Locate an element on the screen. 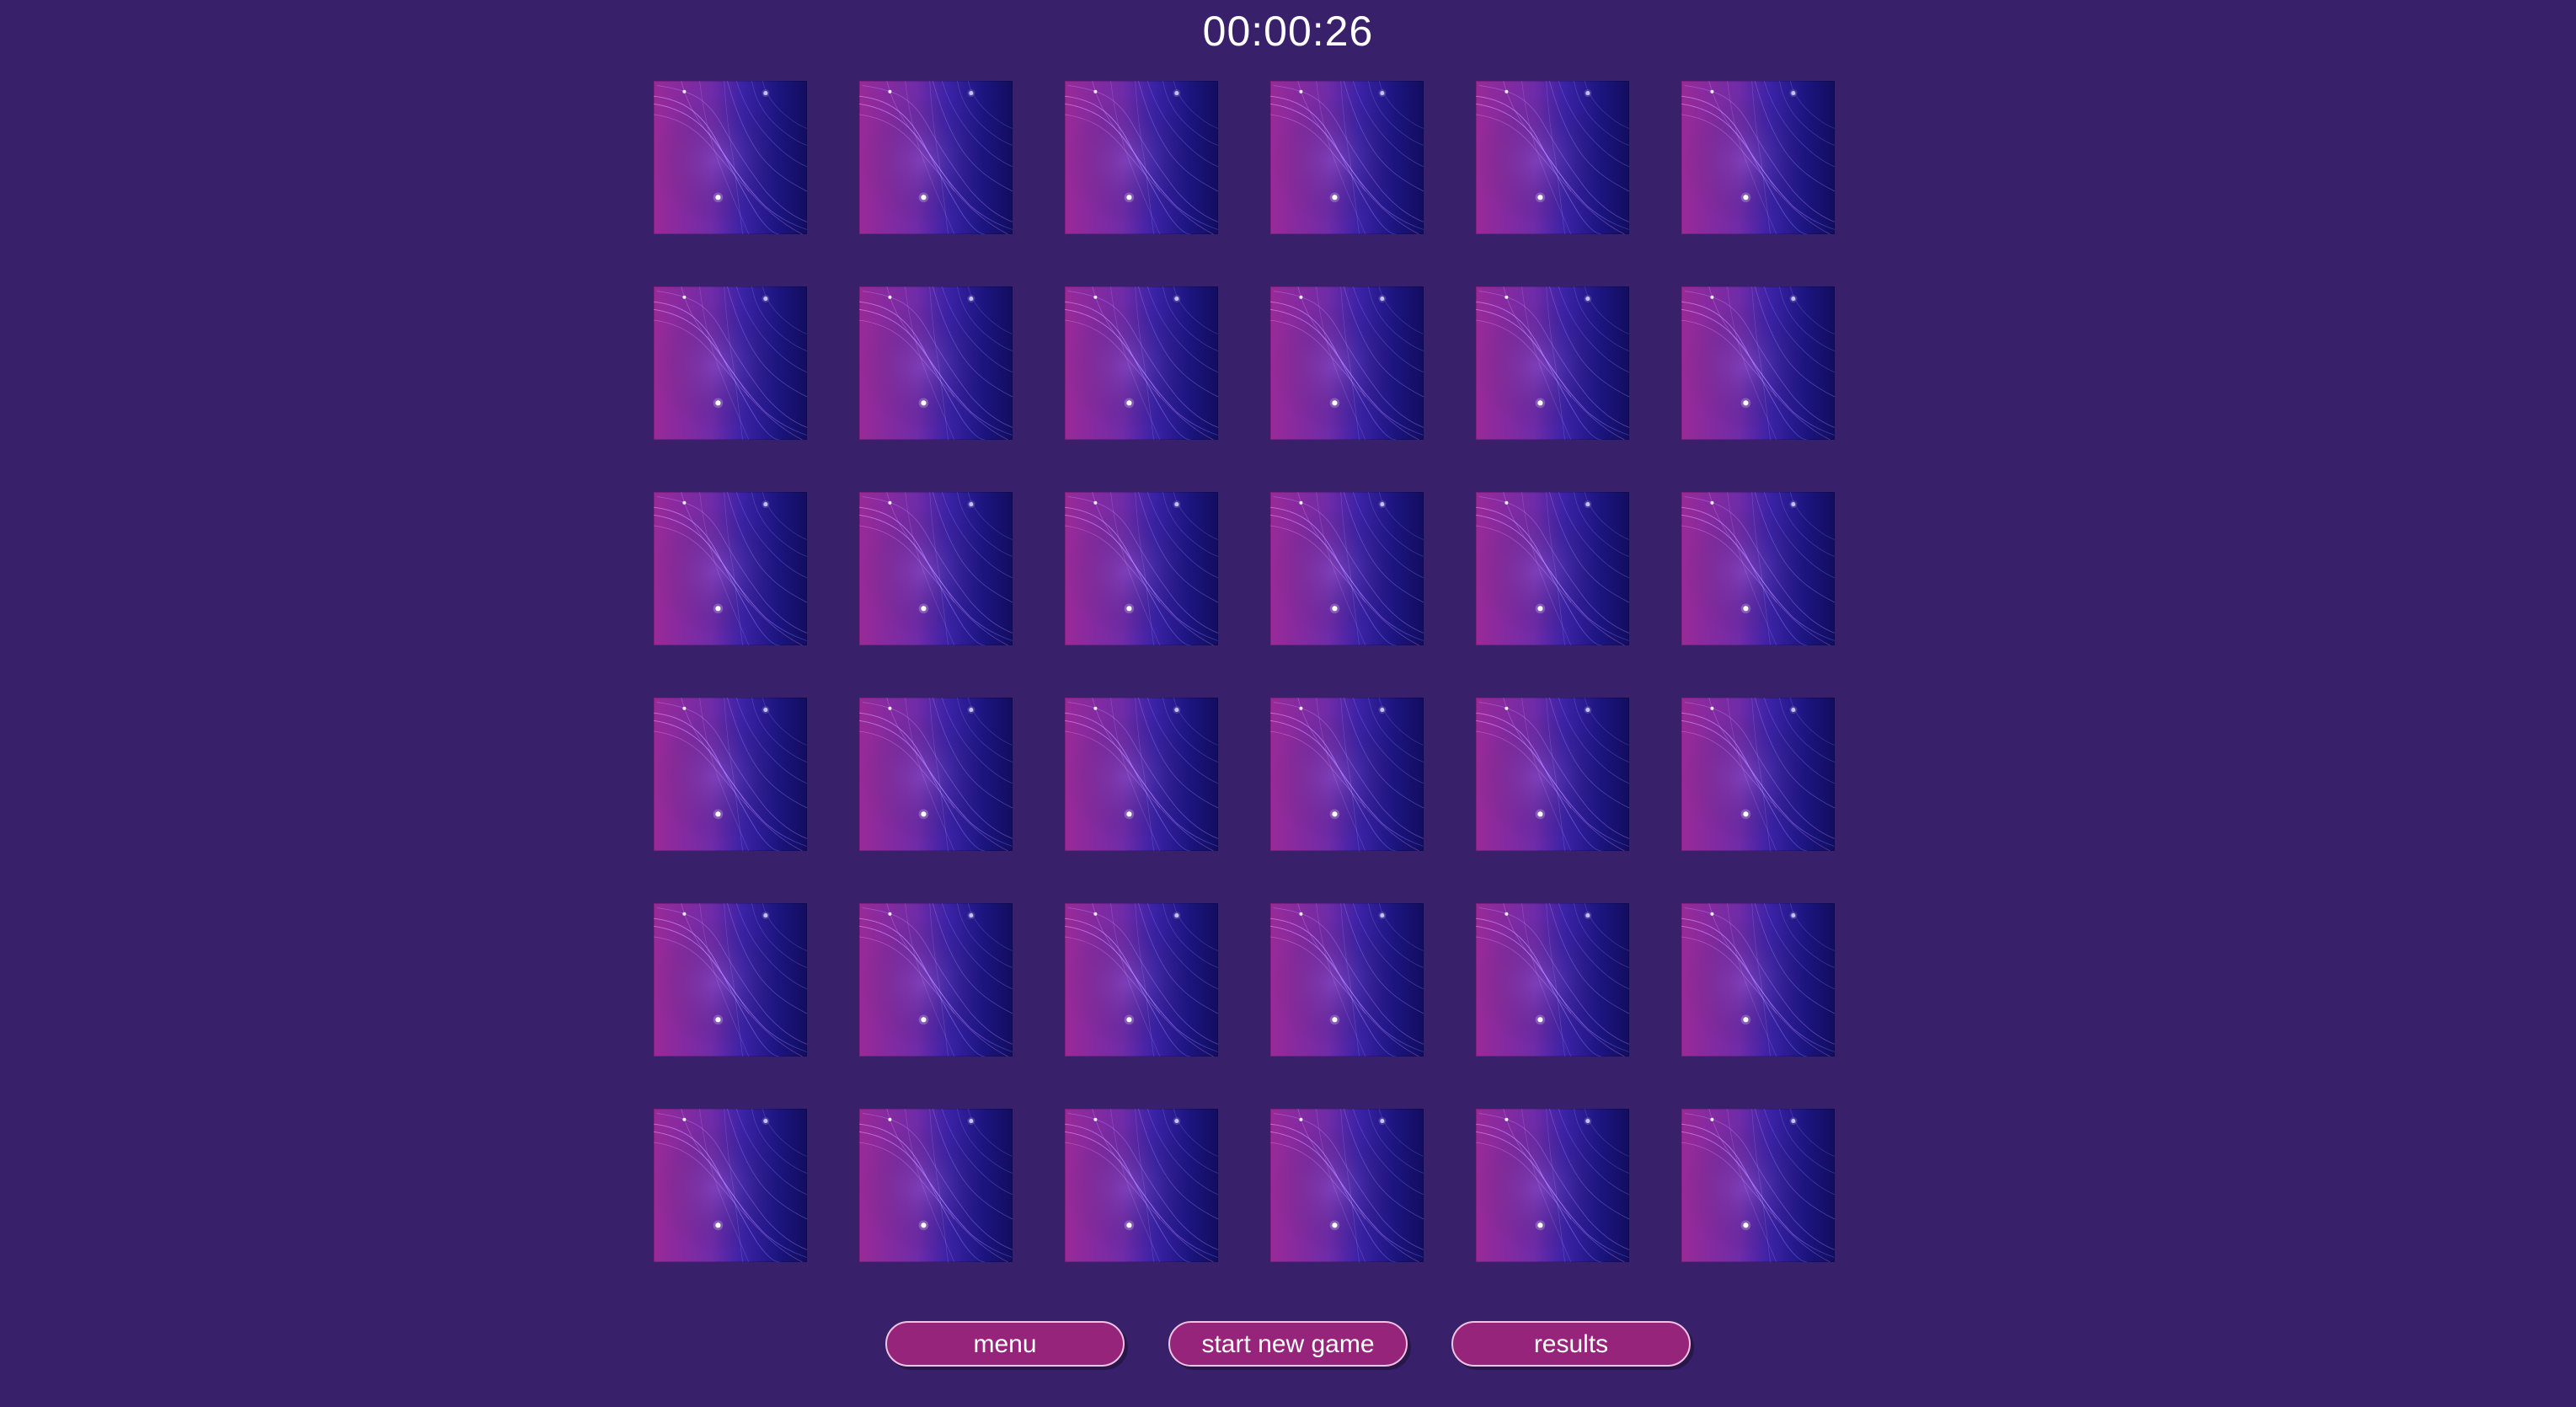 Image resolution: width=2576 pixels, height=1407 pixels. start-new-game-button: start new game is located at coordinates (1288, 1344).